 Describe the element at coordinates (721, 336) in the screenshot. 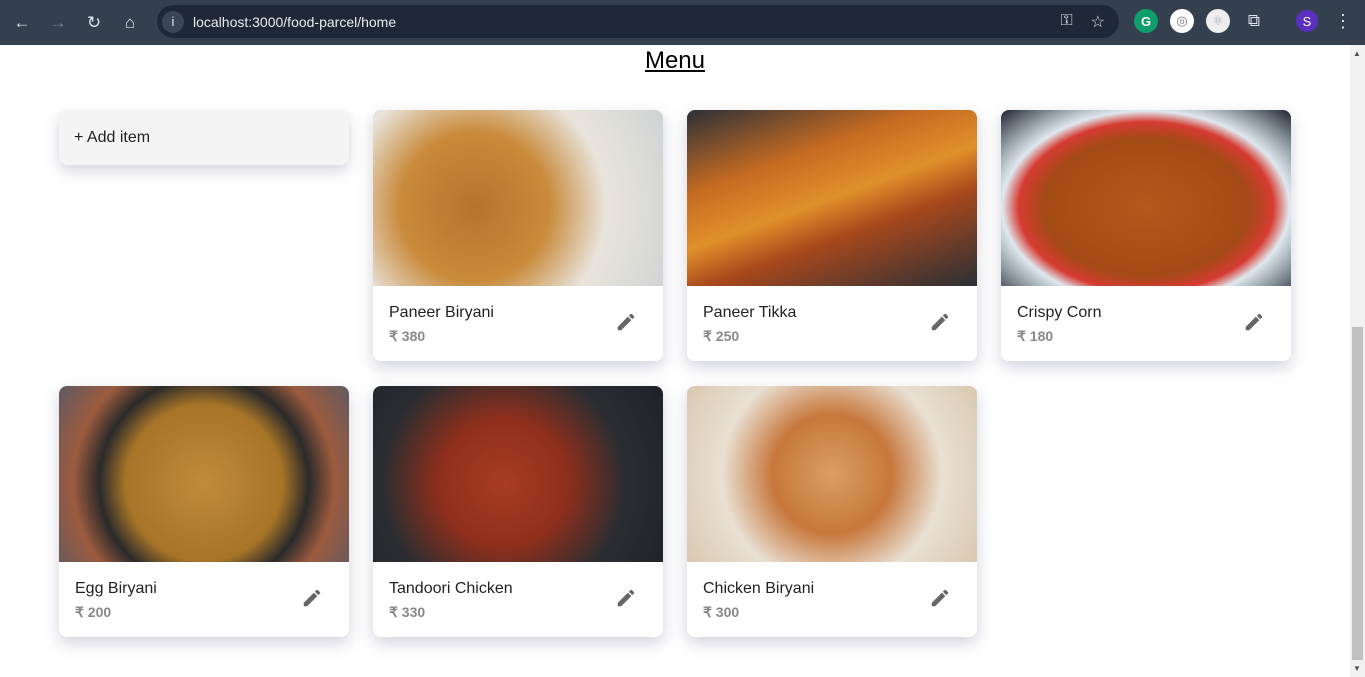

I see `item-price: ₹ 250` at that location.